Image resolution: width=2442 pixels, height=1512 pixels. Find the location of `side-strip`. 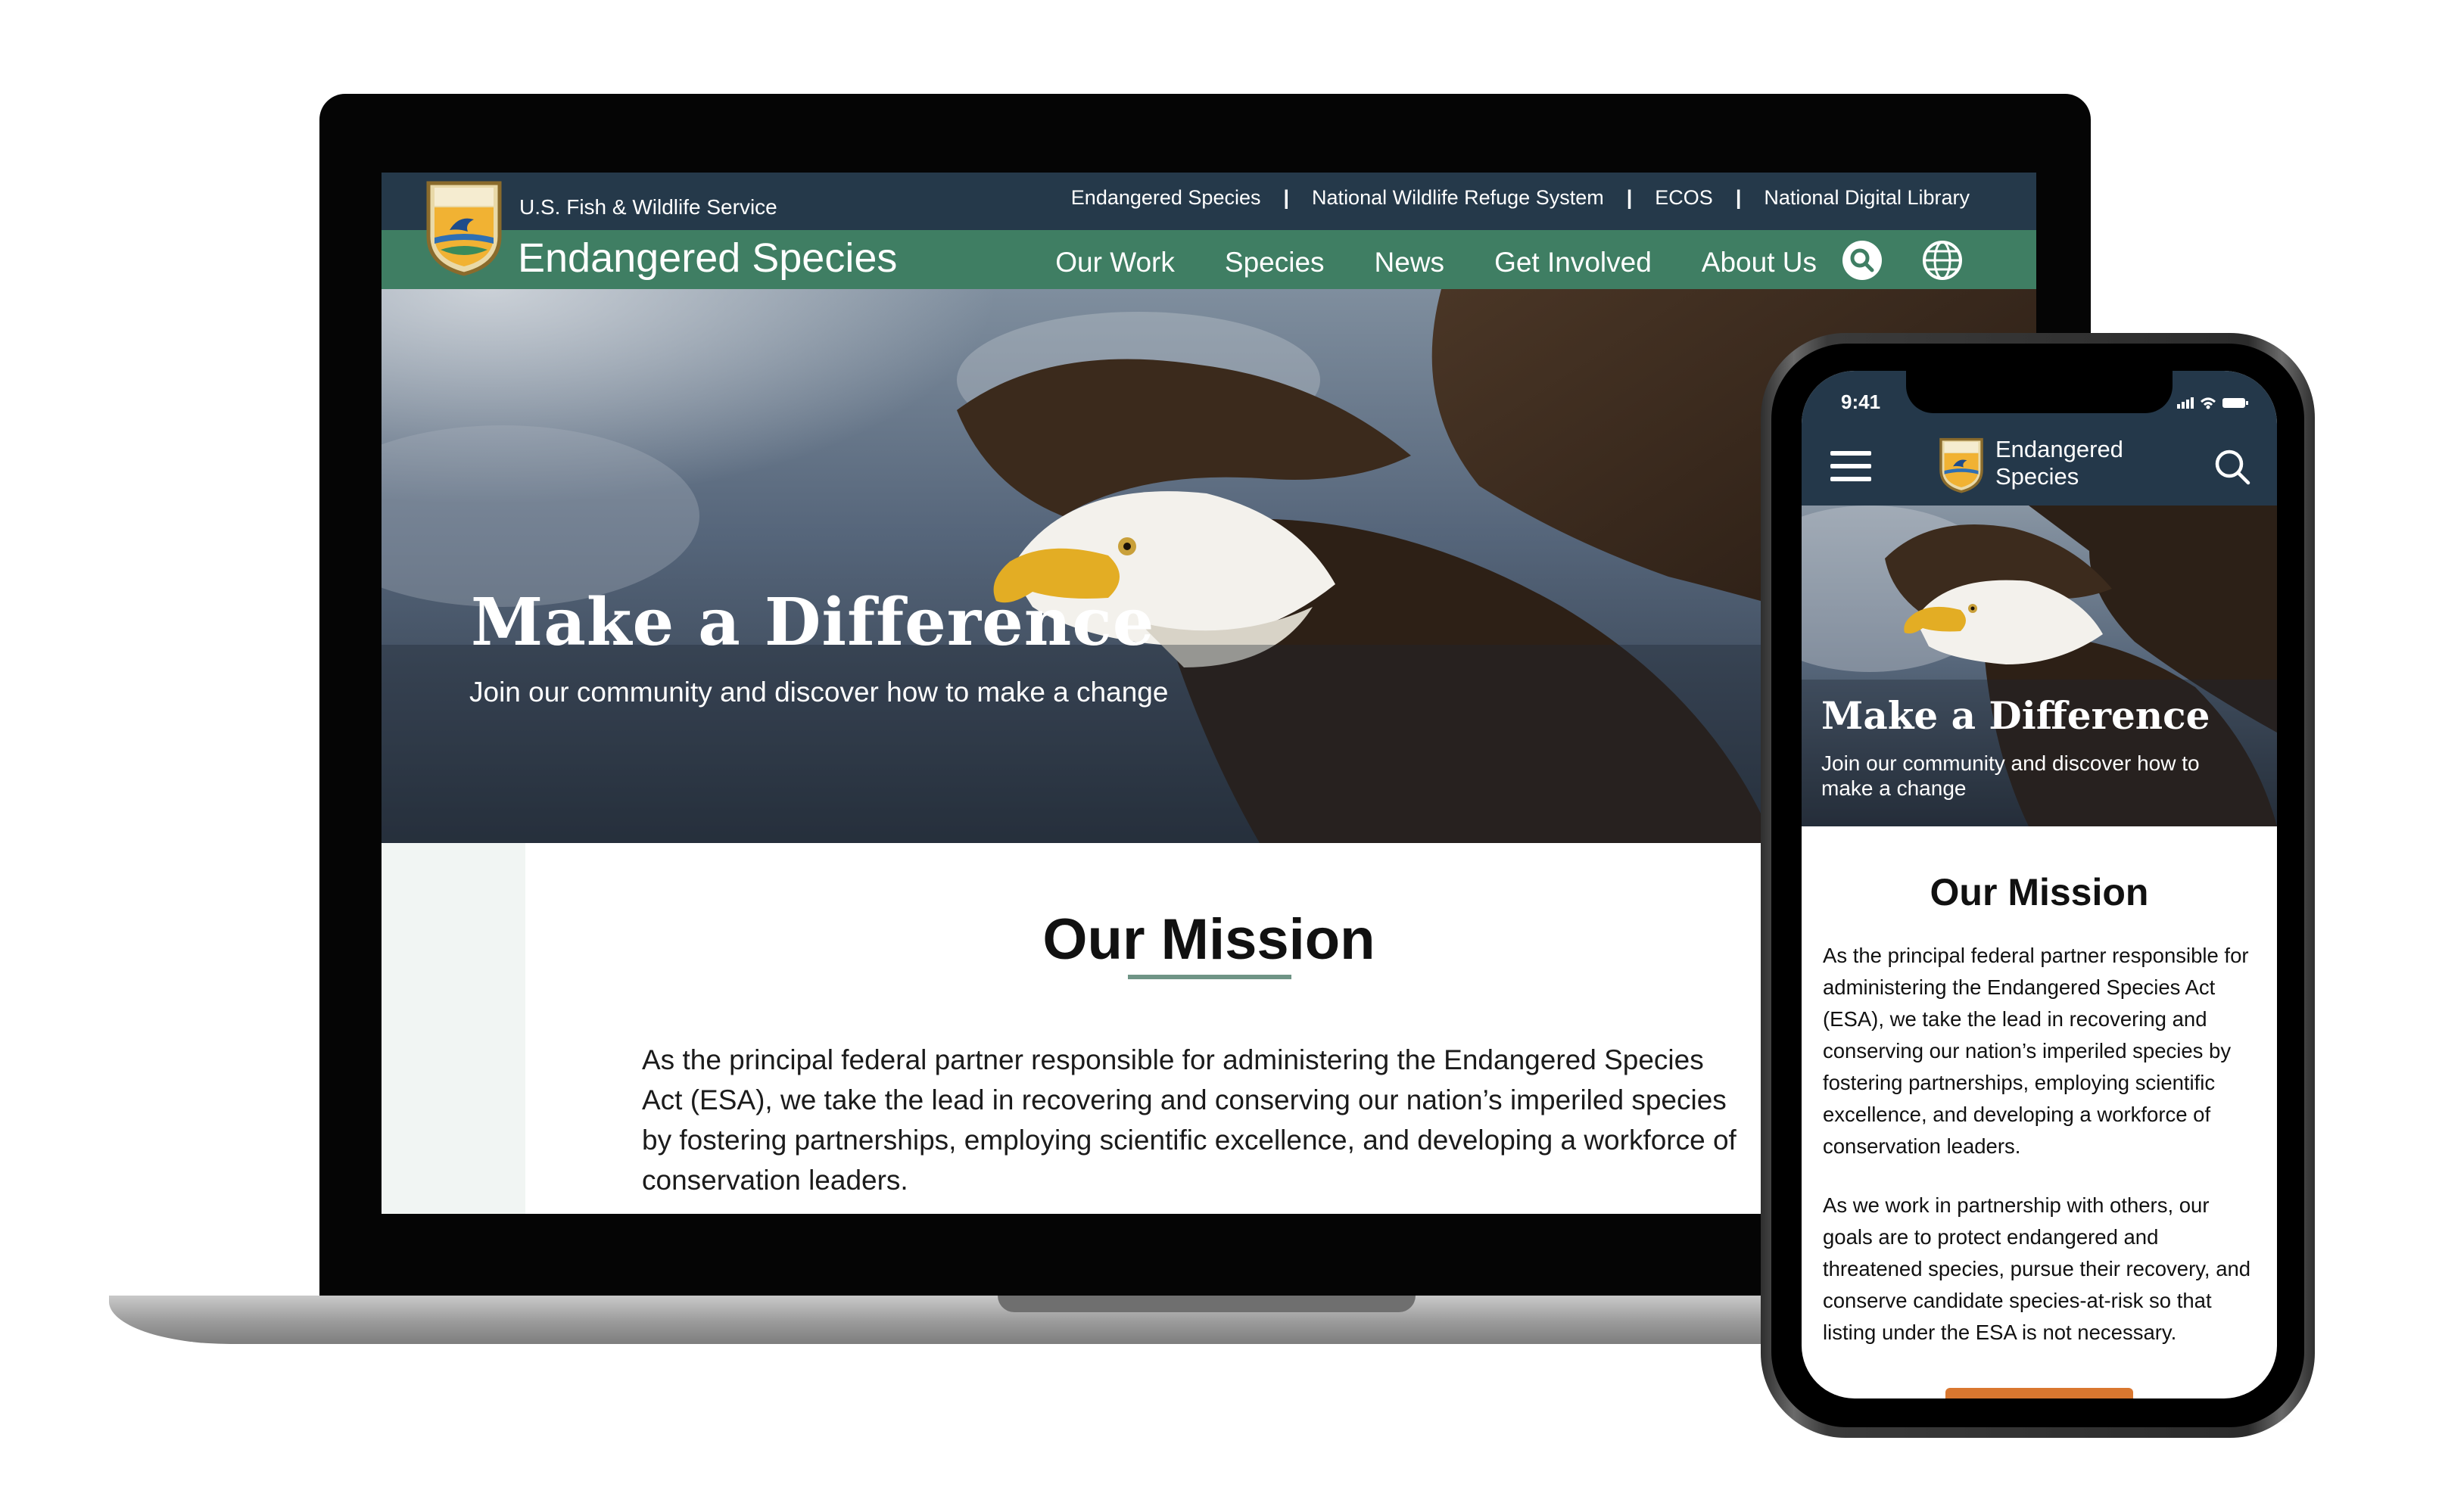

side-strip is located at coordinates (453, 1028).